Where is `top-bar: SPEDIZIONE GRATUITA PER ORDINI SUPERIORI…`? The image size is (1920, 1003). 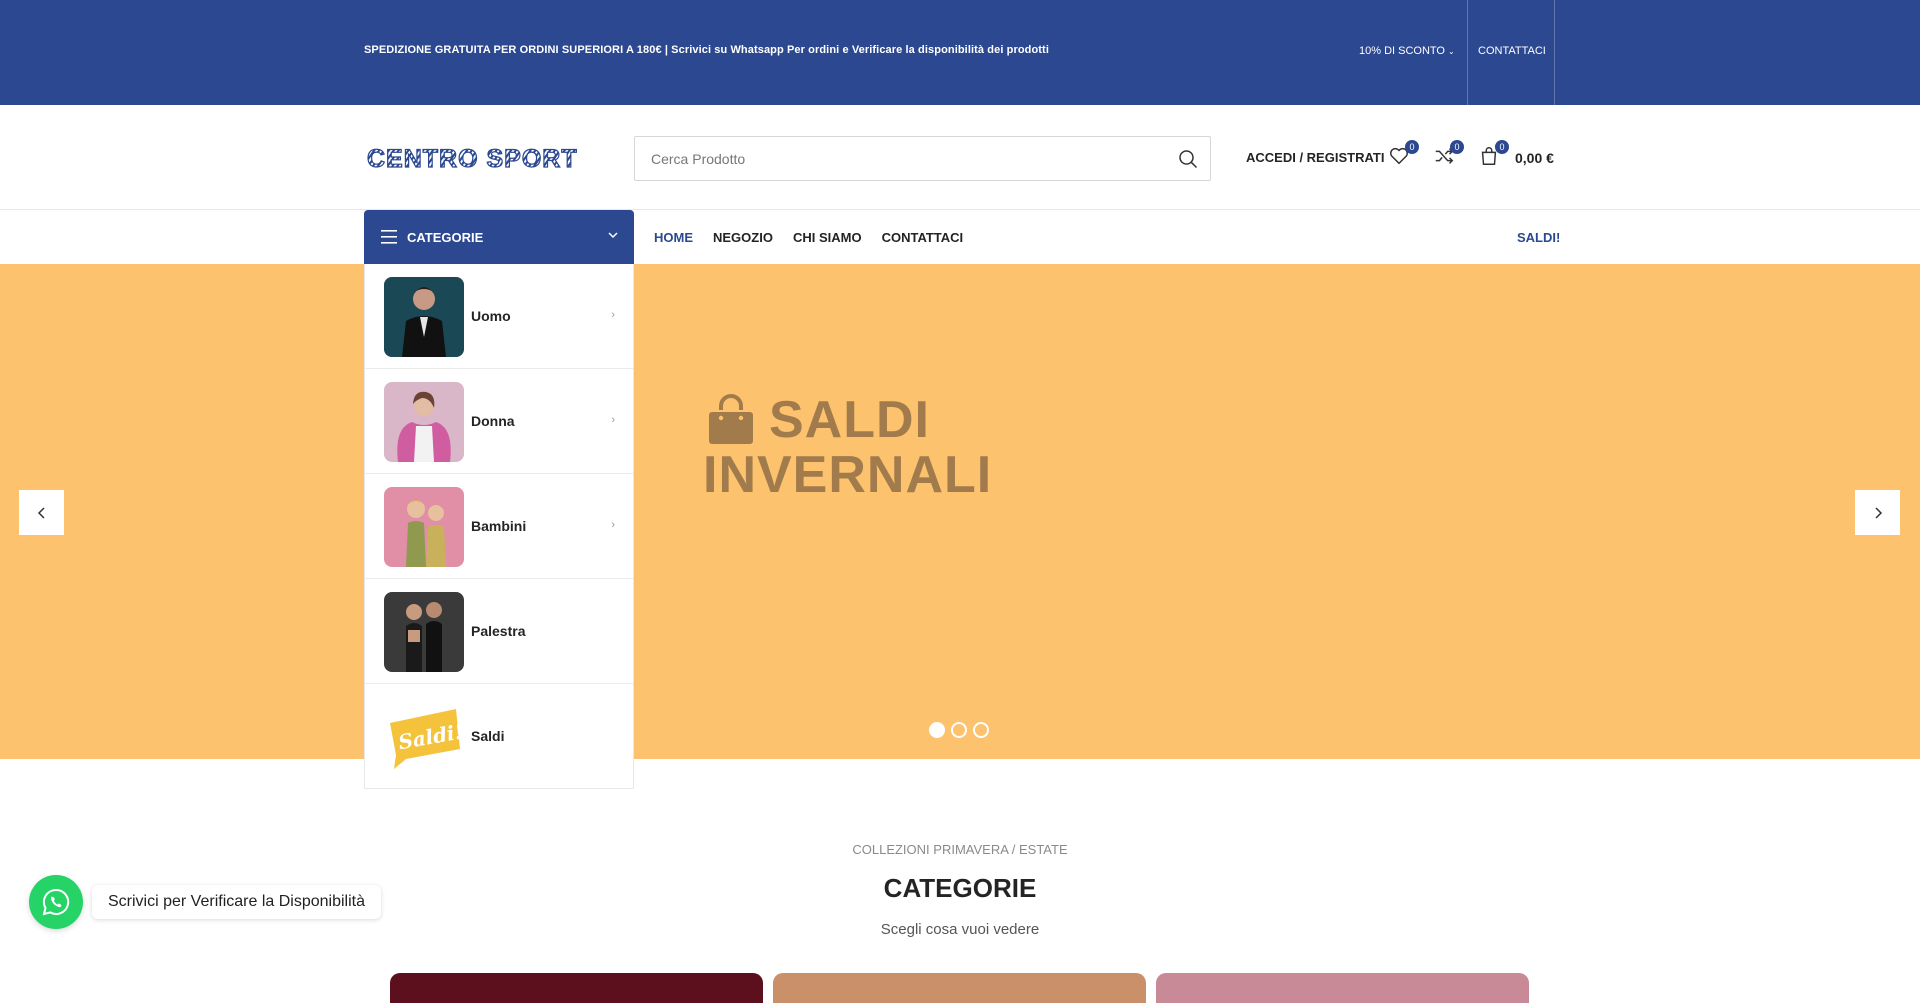 top-bar: SPEDIZIONE GRATUITA PER ORDINI SUPERIORI… is located at coordinates (960, 52).